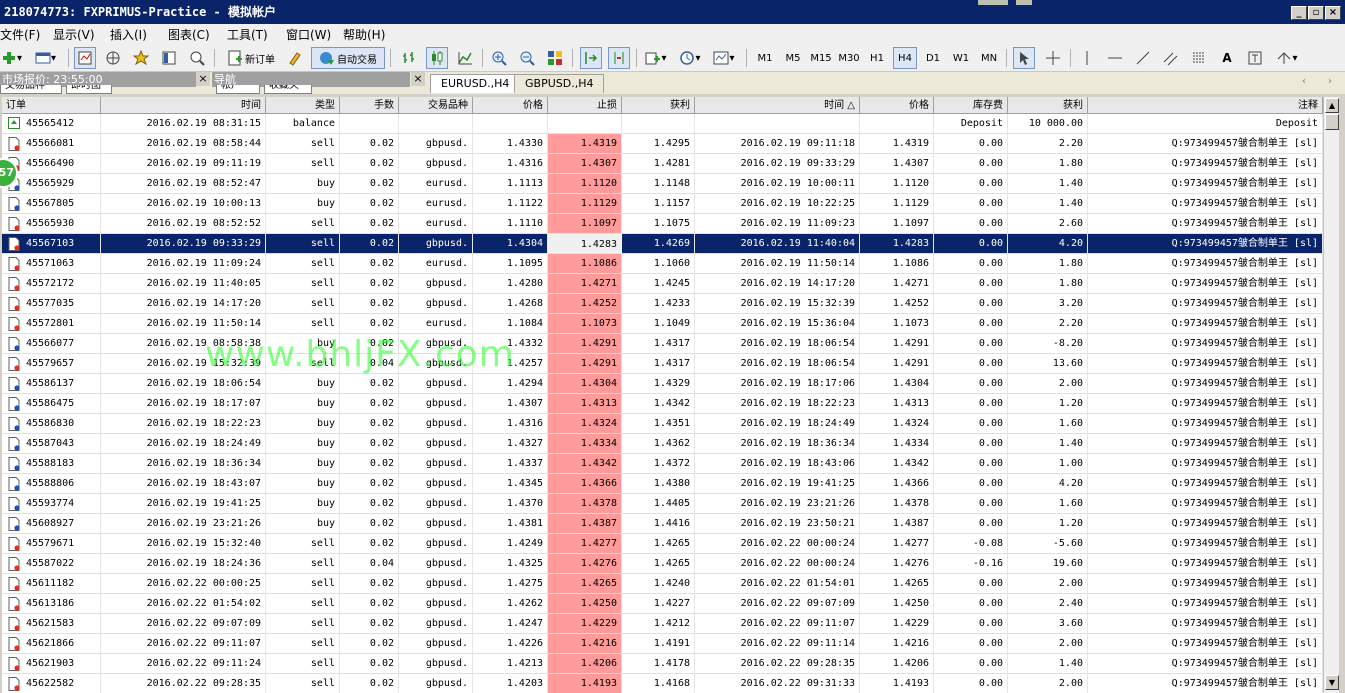  Describe the element at coordinates (437, 58) in the screenshot. I see `candlestick-icon` at that location.